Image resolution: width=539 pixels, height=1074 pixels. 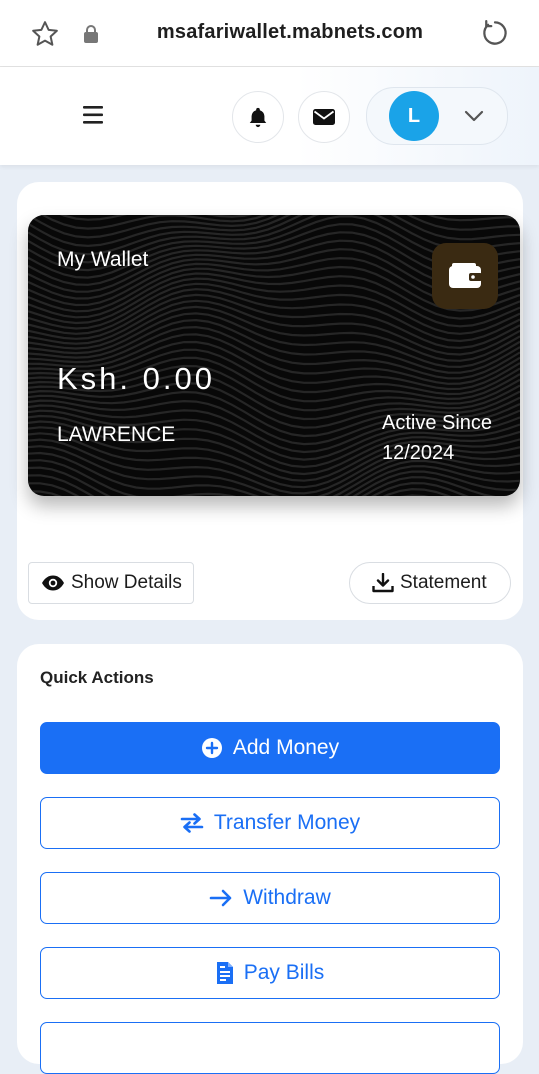 I want to click on envelope-icon, so click(x=324, y=117).